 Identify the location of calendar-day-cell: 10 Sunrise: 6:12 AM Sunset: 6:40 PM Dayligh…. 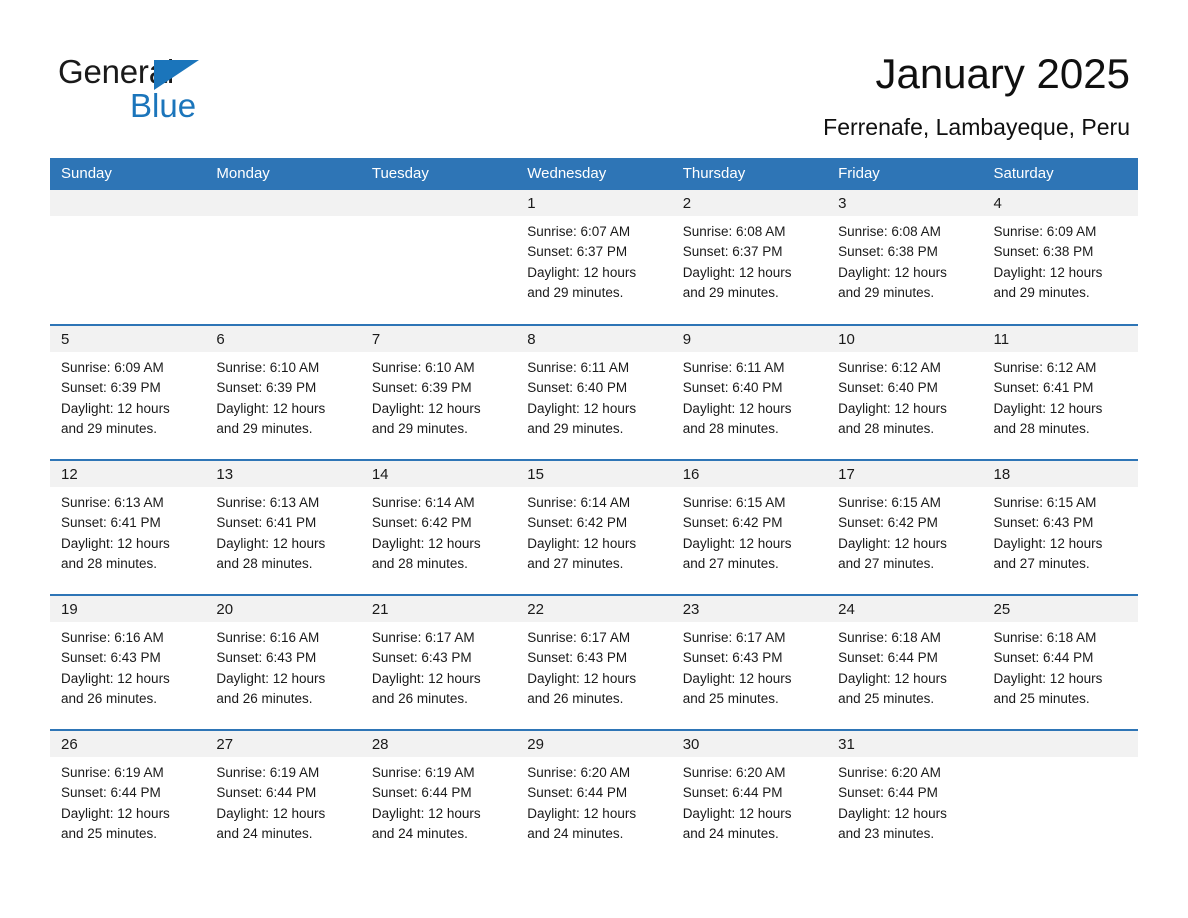
(905, 392).